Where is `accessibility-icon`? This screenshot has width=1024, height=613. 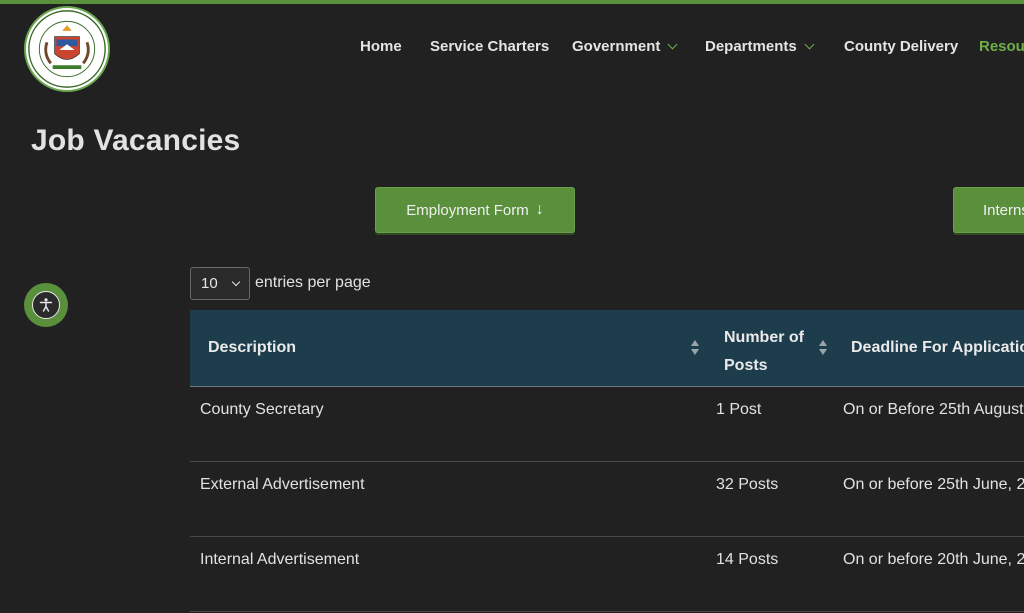
accessibility-icon is located at coordinates (46, 305).